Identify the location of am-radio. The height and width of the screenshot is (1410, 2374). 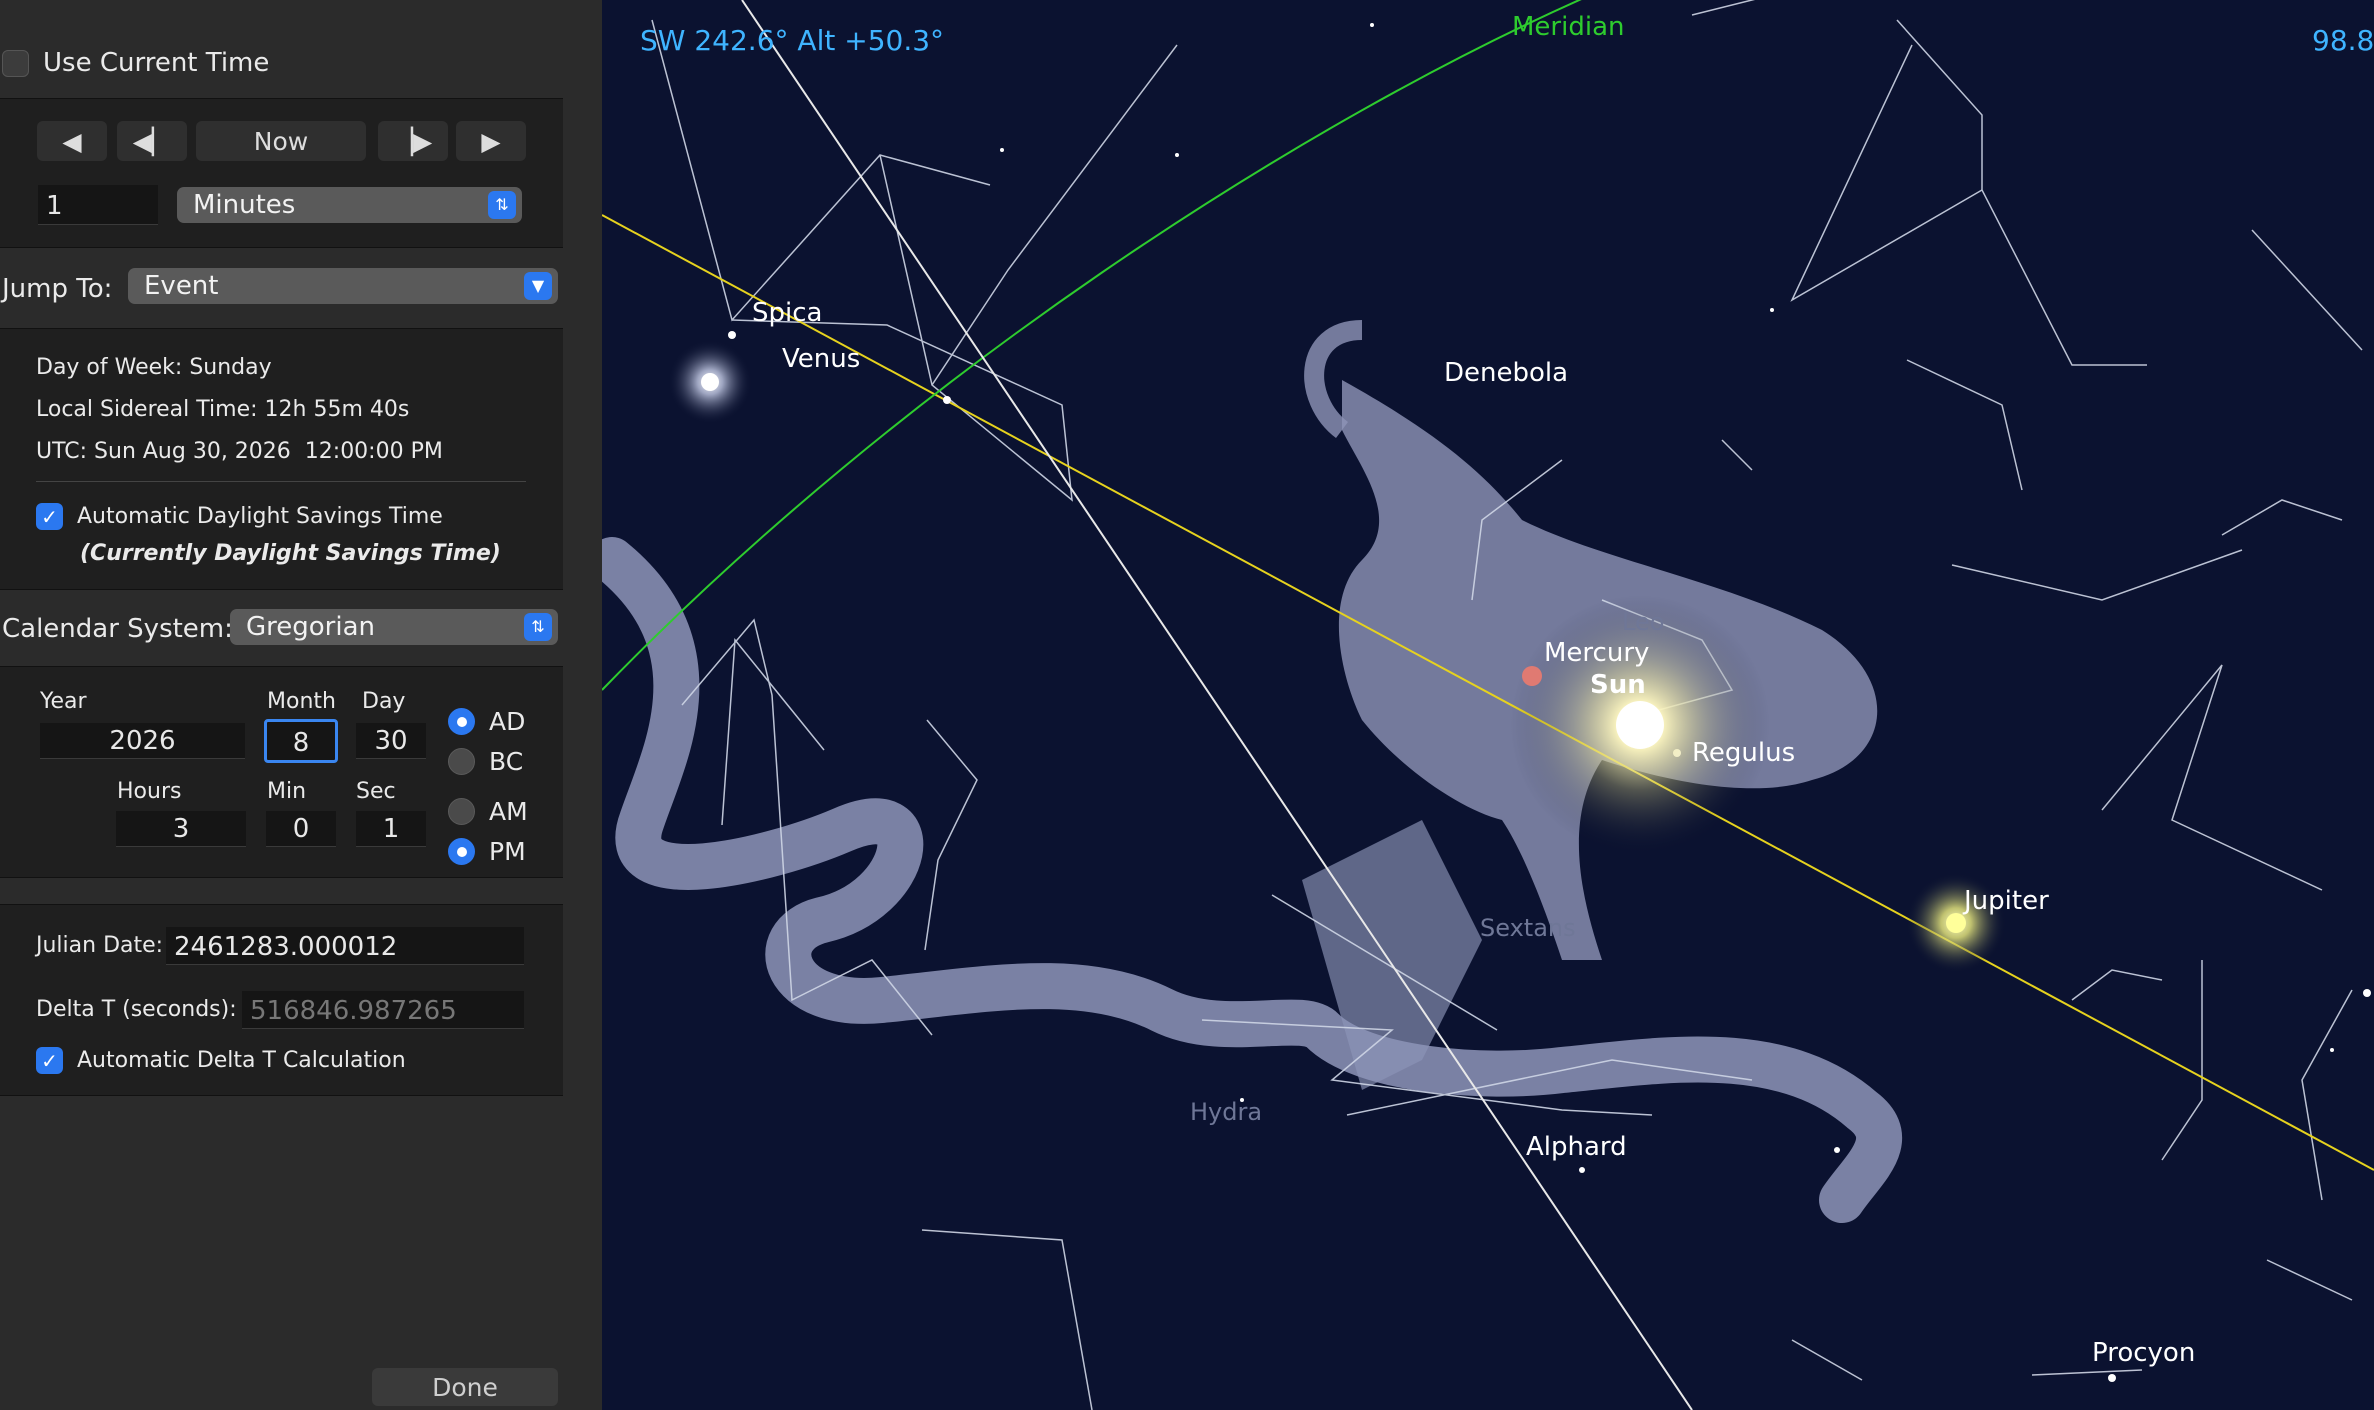
(461, 811).